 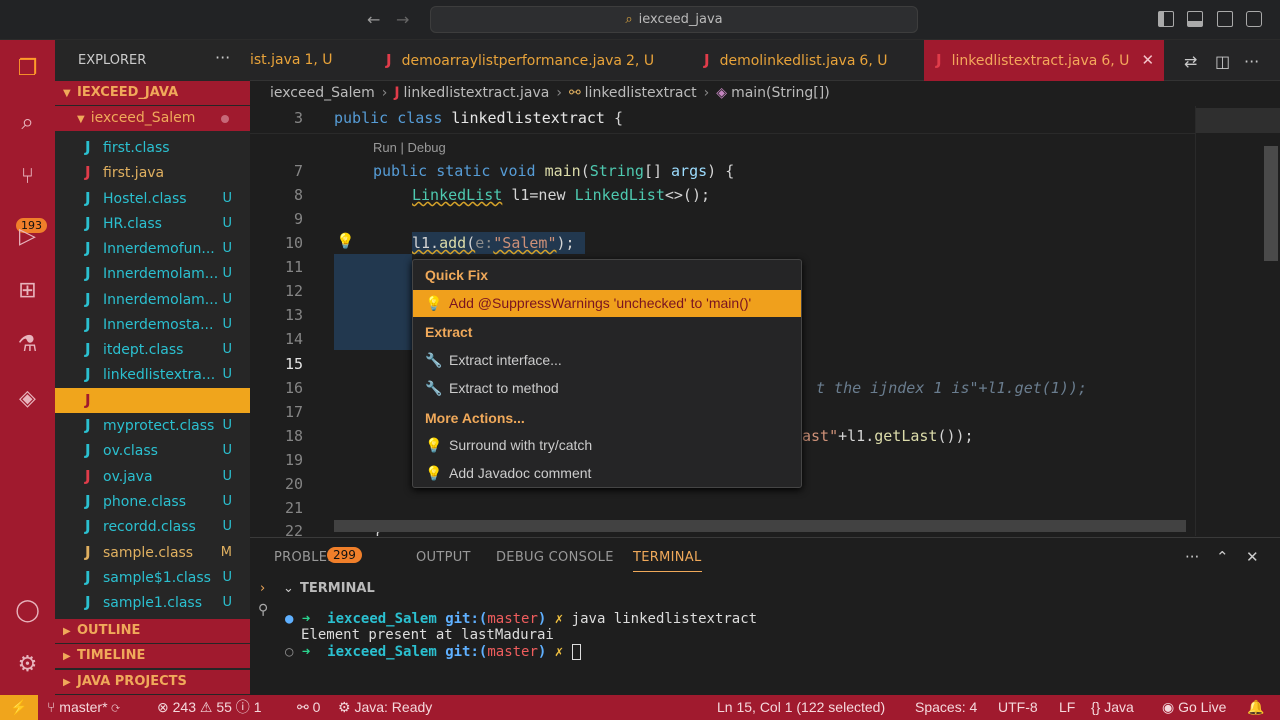 I want to click on chevron-right-icon: ›, so click(x=384, y=93).